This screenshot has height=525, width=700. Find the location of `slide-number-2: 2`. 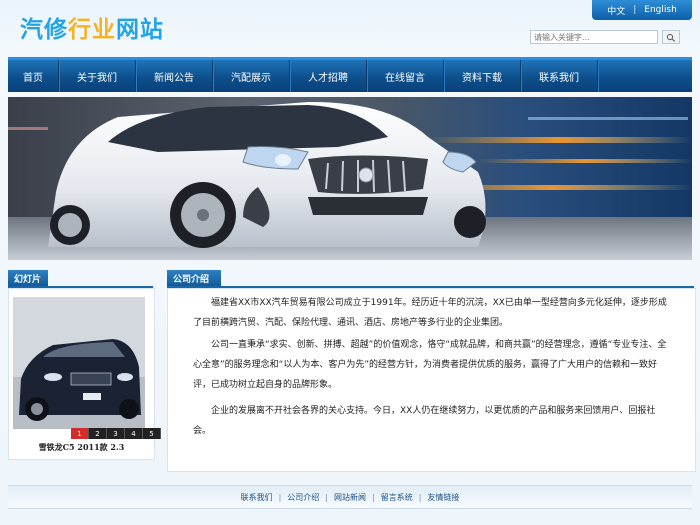

slide-number-2: 2 is located at coordinates (98, 433).